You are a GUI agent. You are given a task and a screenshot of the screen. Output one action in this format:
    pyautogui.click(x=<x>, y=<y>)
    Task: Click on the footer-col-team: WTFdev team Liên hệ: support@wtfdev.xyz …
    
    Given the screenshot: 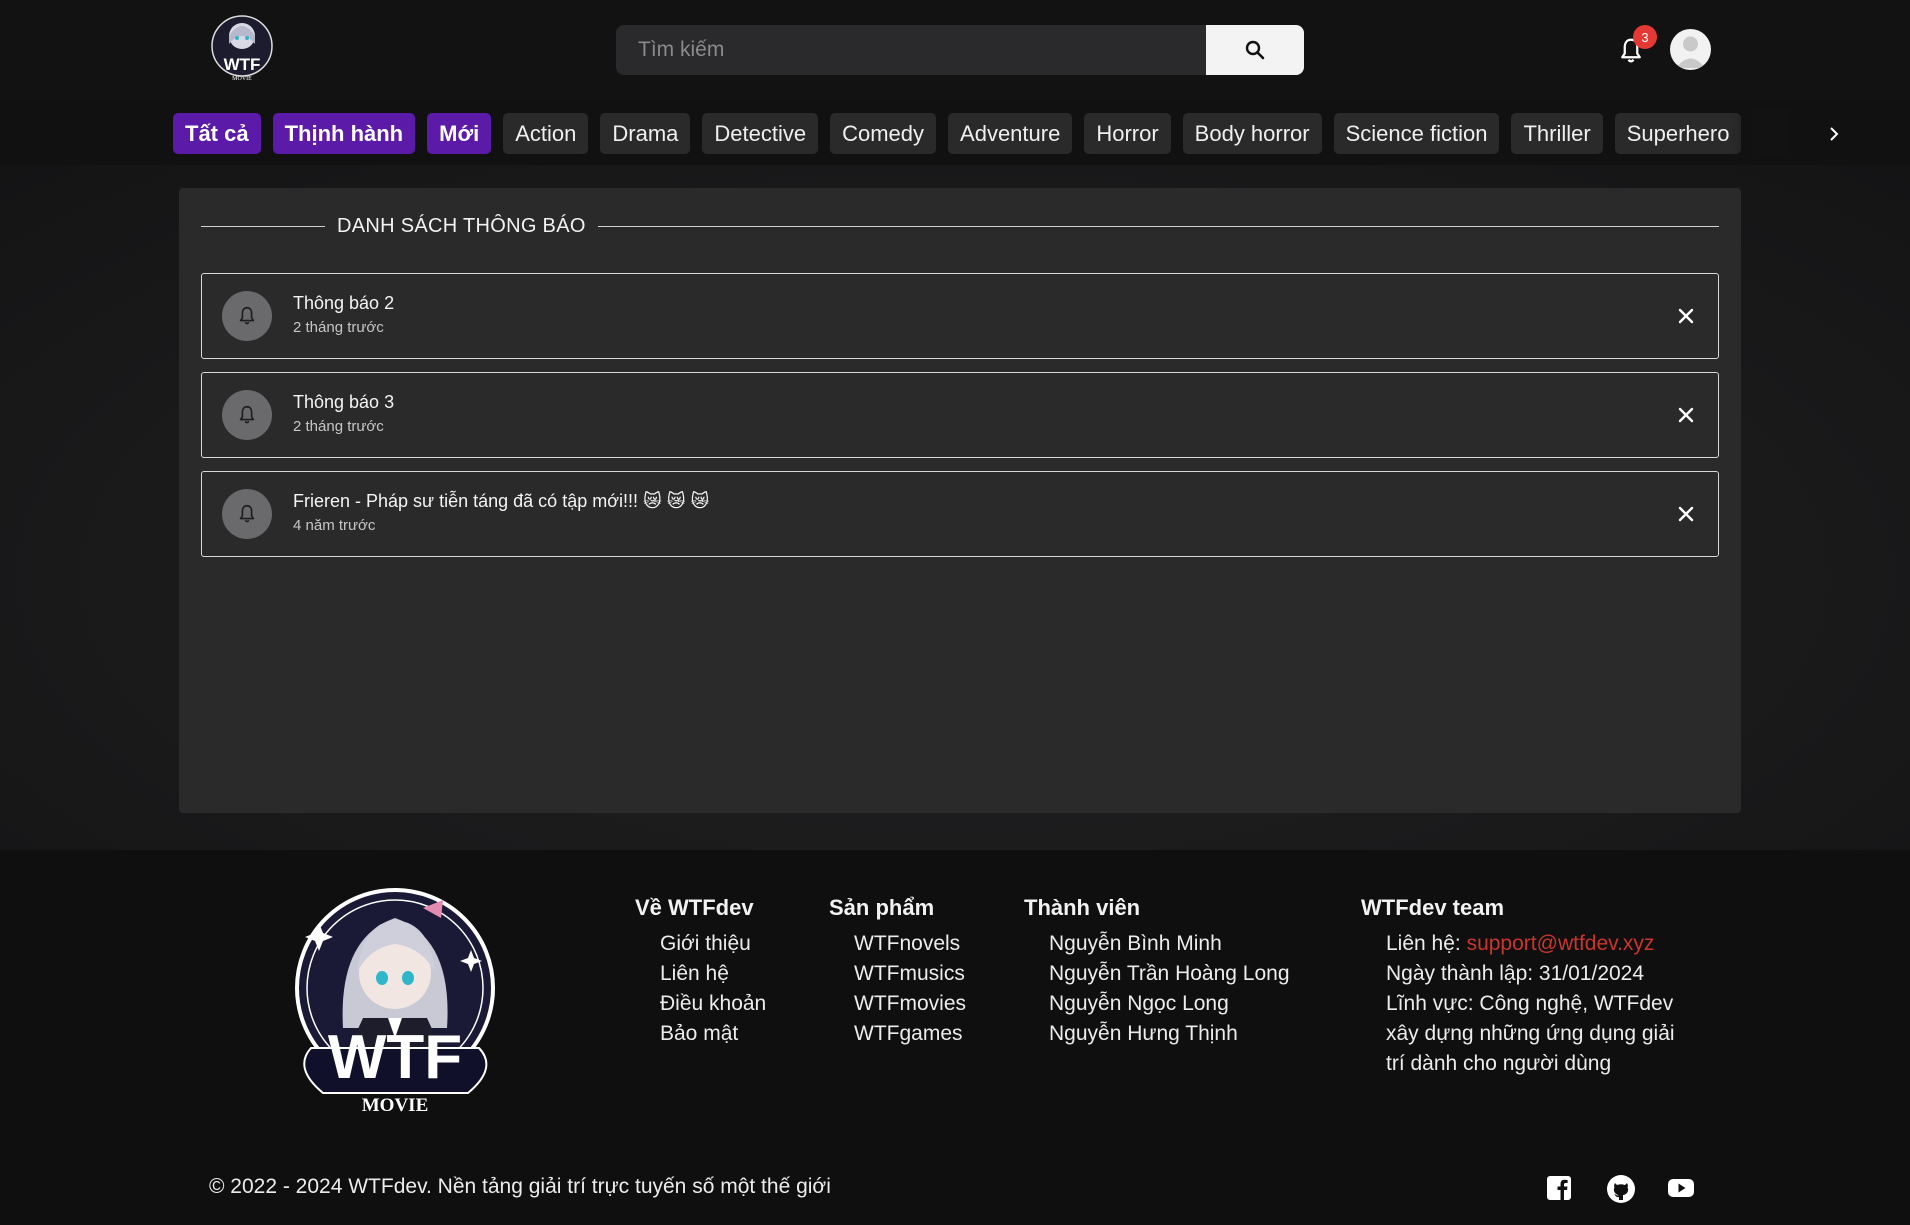 What is the action you would take?
    pyautogui.click(x=1518, y=987)
    